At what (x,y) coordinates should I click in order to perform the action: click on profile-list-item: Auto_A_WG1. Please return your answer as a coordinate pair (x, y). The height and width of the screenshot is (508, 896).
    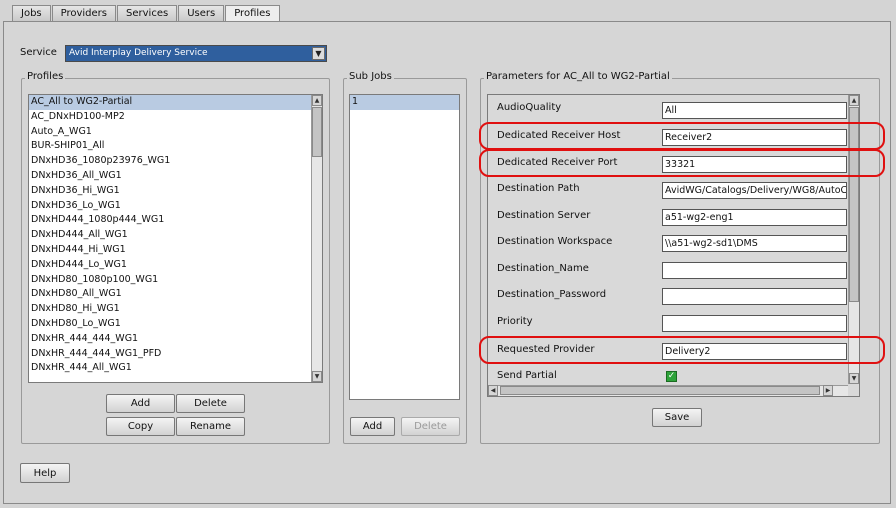
    Looking at the image, I should click on (175, 132).